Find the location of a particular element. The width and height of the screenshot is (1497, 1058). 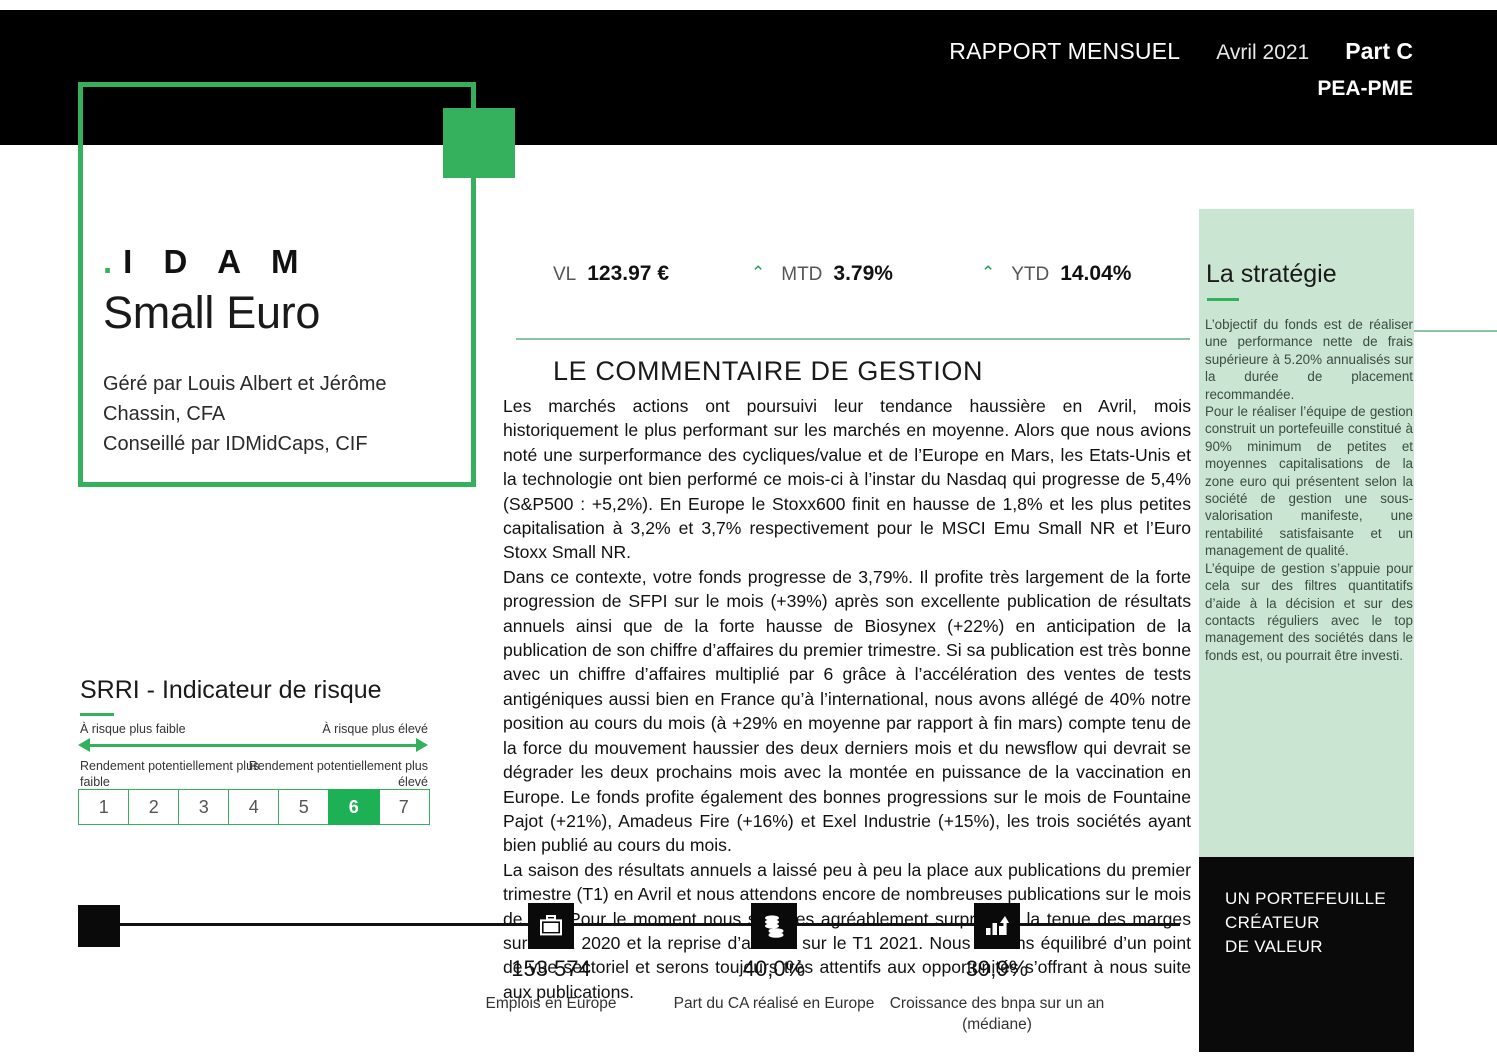

stat-value: 39,9% is located at coordinates (997, 968).